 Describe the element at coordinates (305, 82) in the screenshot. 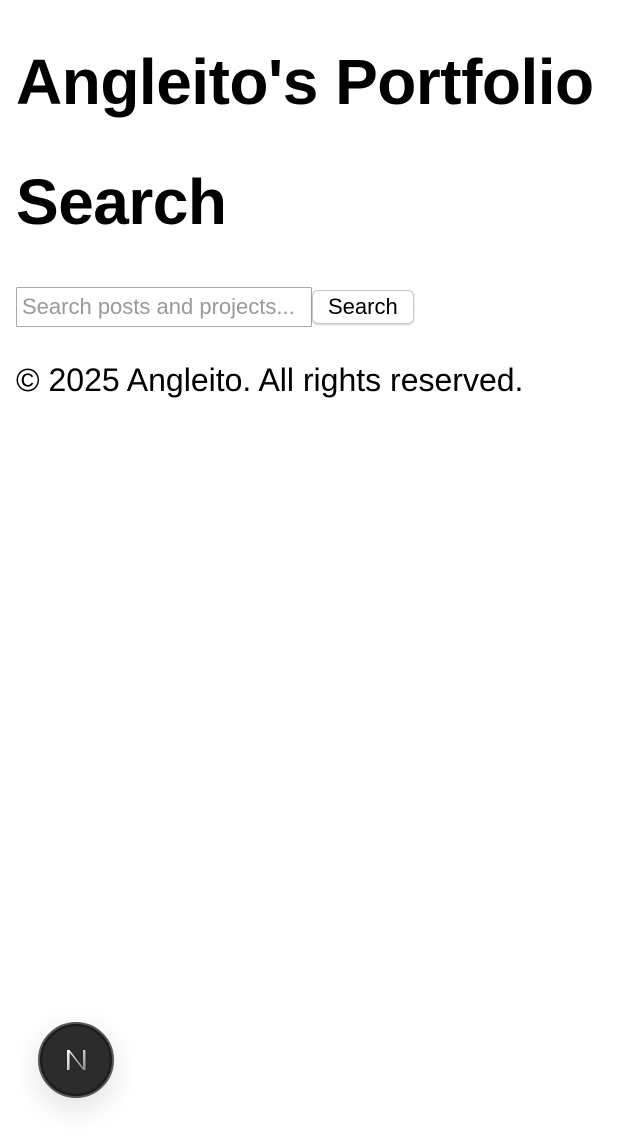

I see `site-title: Angleito's Portfolio` at that location.